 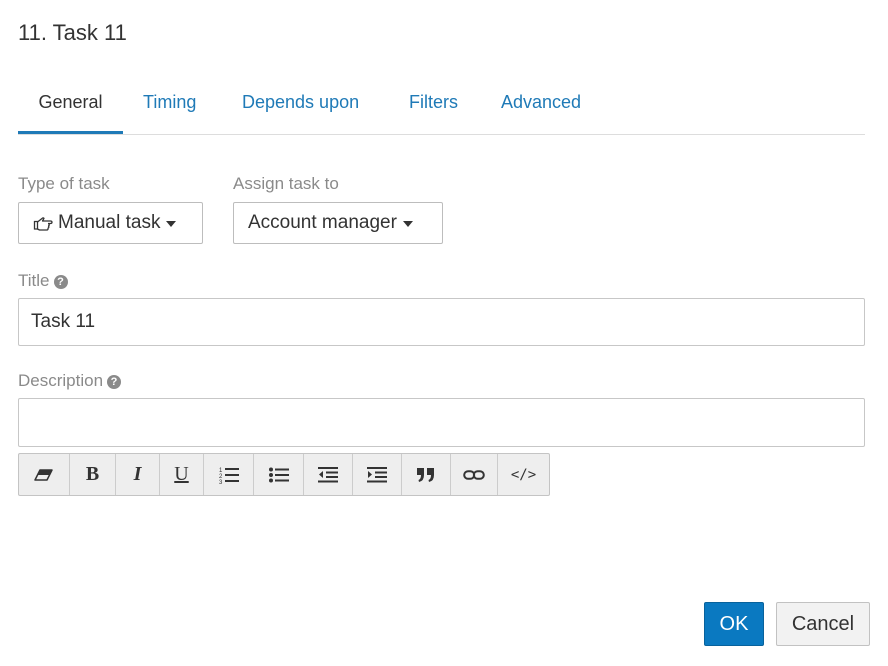 I want to click on tab-general: General, so click(x=70, y=108).